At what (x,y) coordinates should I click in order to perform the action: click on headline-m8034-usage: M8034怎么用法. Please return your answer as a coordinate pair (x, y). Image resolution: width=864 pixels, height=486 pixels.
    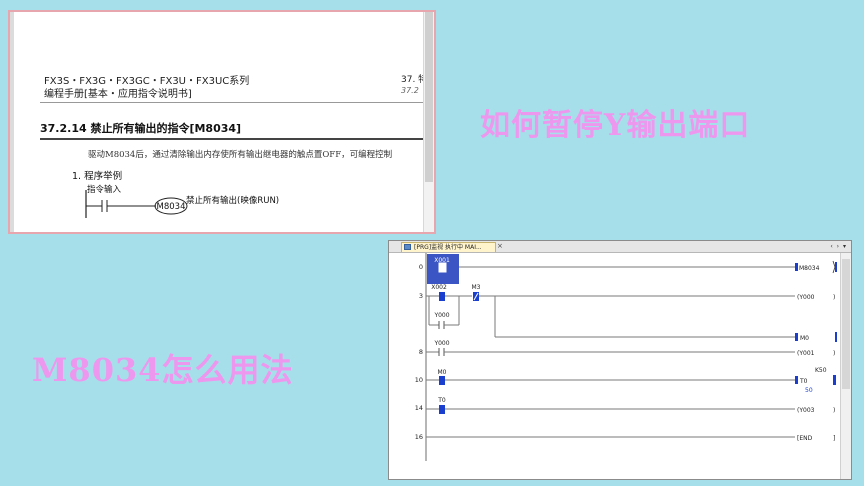
    Looking at the image, I should click on (163, 370).